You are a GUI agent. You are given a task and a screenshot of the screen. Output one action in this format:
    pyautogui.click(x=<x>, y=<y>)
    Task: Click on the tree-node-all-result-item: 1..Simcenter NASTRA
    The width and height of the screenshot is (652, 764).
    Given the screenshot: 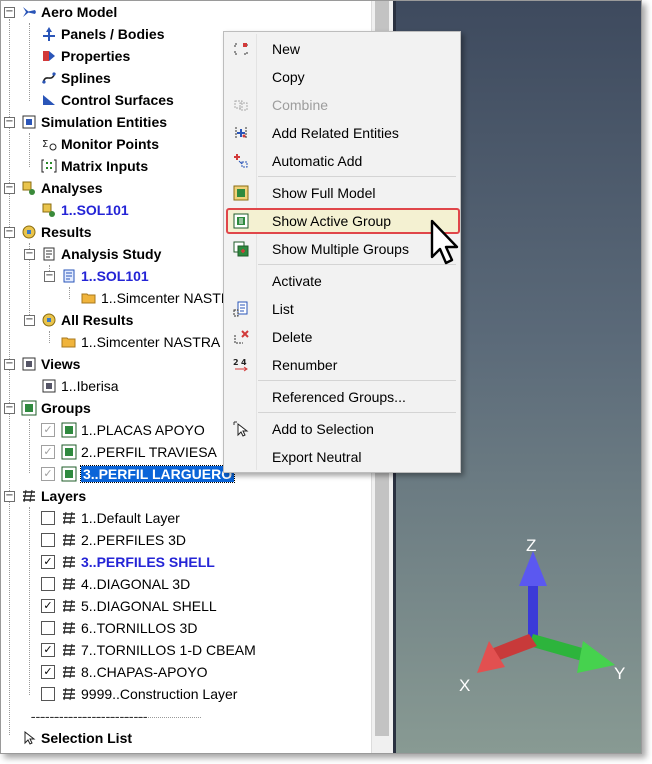 What is the action you would take?
    pyautogui.click(x=140, y=342)
    